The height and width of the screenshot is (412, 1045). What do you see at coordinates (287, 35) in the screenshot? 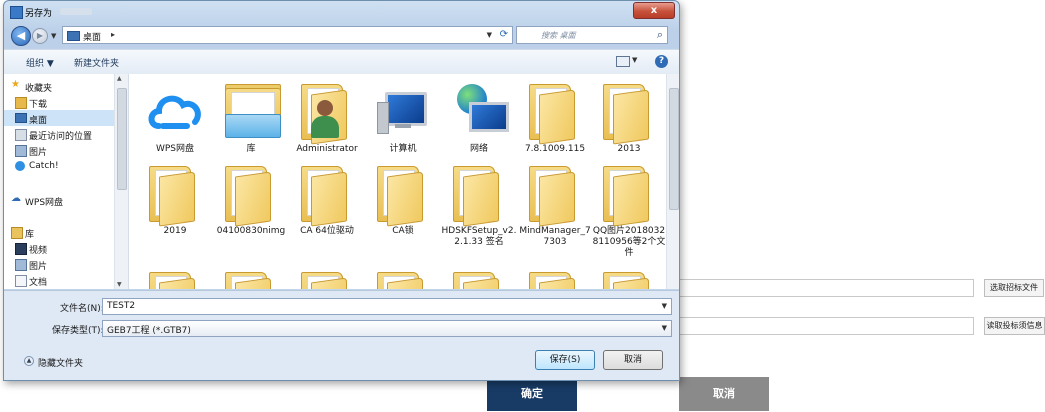
I see `address-bar: 桌面 ▸ ▼ ⟳` at bounding box center [287, 35].